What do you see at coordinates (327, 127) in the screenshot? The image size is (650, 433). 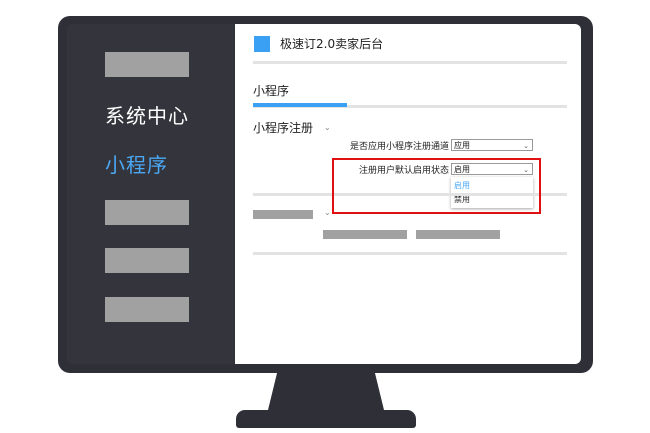 I see `section-chevron-down-icon: ⌄` at bounding box center [327, 127].